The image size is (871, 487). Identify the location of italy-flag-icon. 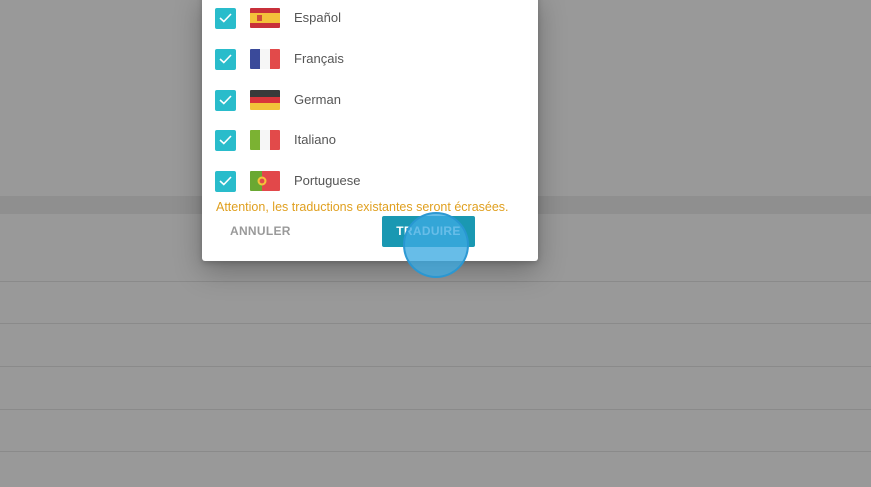
(265, 140).